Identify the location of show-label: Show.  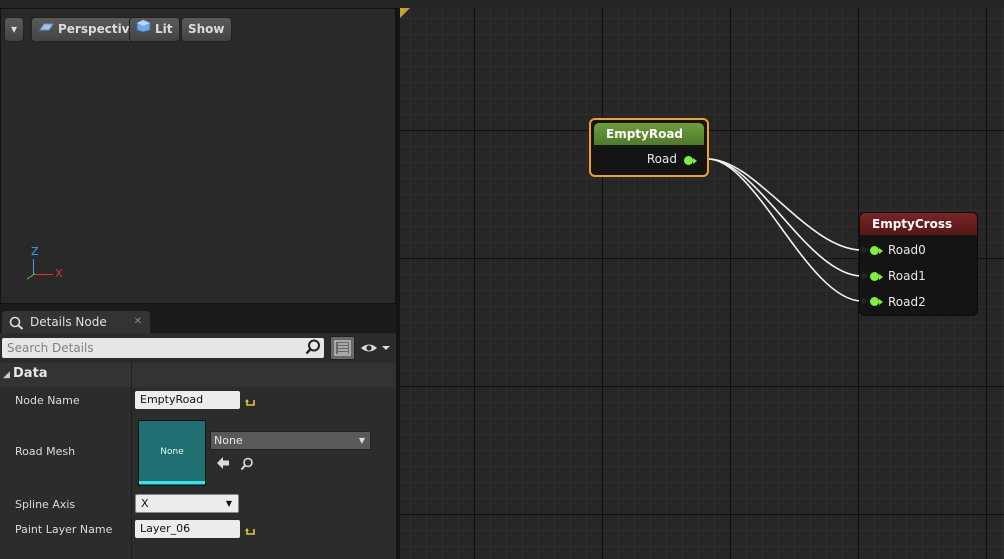
(206, 29).